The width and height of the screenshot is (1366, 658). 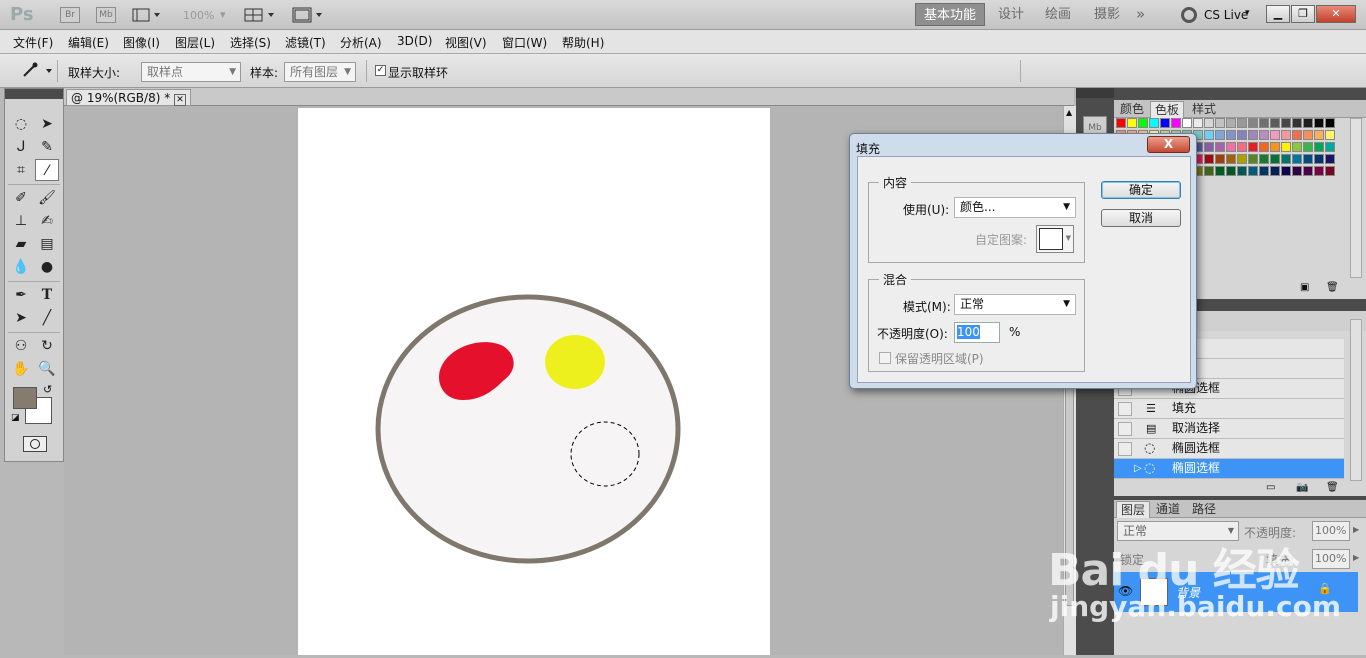 I want to click on scroll-up-icon: ▲, so click(x=1069, y=112).